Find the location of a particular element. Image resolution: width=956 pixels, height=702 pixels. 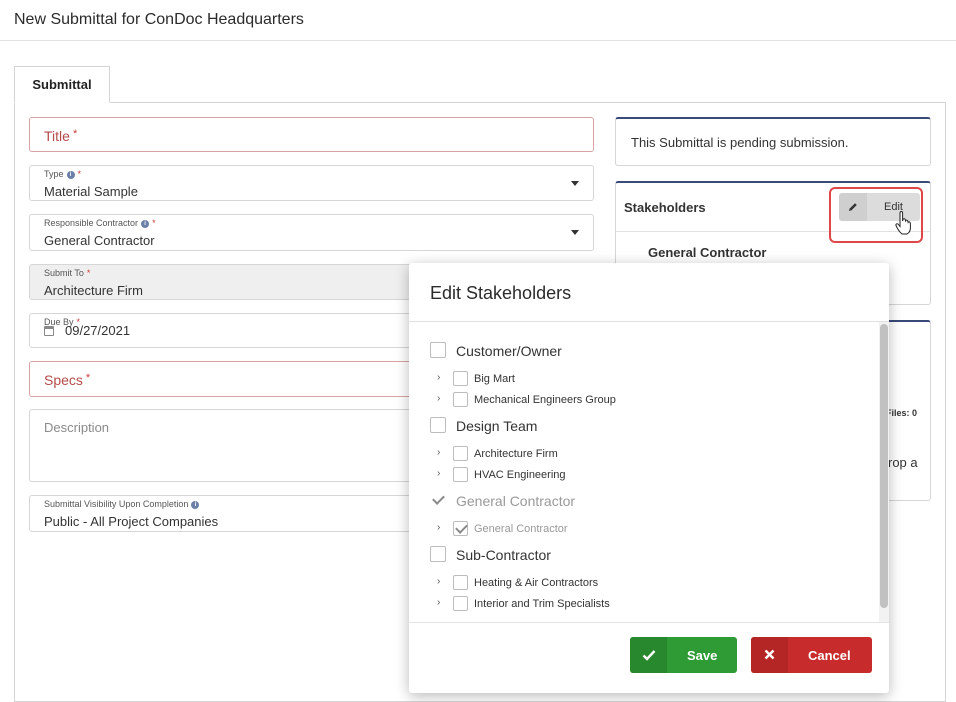

cancel-label: Cancel is located at coordinates (829, 655).